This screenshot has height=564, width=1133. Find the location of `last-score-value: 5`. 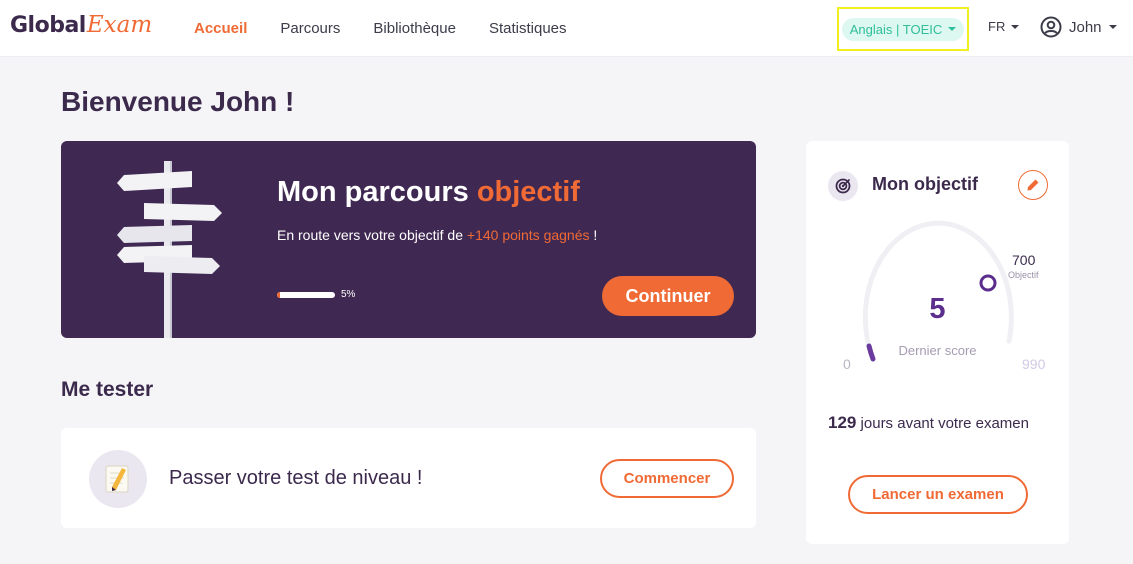

last-score-value: 5 is located at coordinates (937, 309).